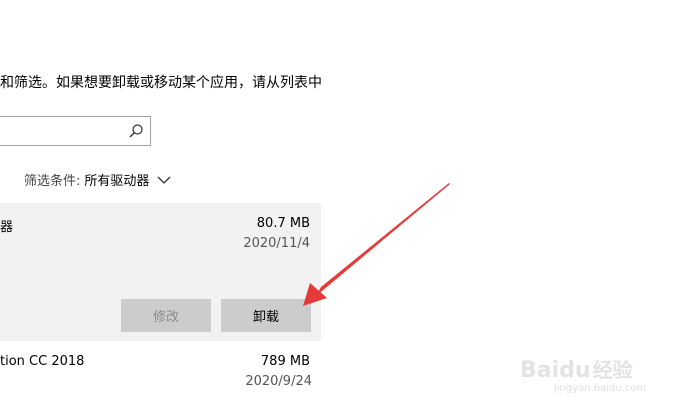 The height and width of the screenshot is (416, 686). Describe the element at coordinates (283, 223) in the screenshot. I see `app-size: 80.7 MB` at that location.